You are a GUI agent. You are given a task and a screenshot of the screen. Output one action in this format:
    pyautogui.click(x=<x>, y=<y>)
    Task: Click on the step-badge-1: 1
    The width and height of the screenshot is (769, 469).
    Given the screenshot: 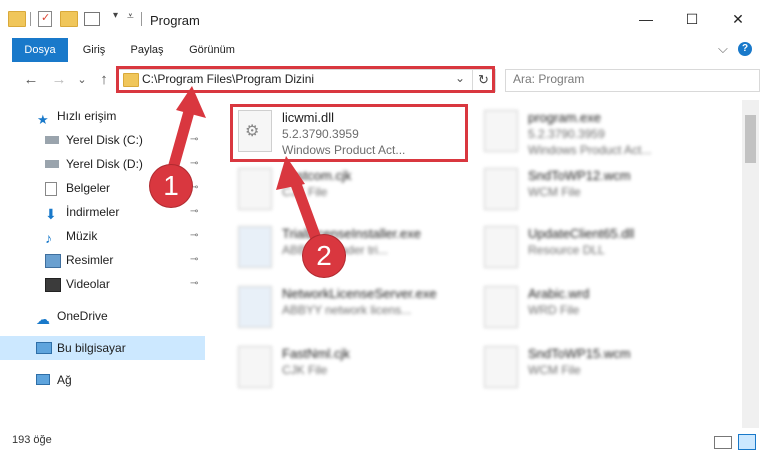 What is the action you would take?
    pyautogui.click(x=171, y=186)
    